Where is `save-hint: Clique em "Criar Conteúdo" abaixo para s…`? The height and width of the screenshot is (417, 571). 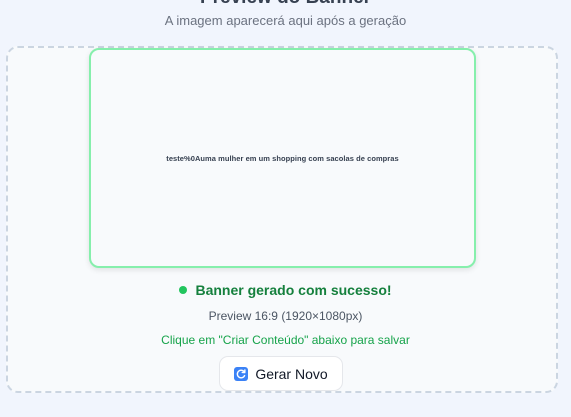
save-hint: Clique em "Criar Conteúdo" abaixo para s… is located at coordinates (285, 340).